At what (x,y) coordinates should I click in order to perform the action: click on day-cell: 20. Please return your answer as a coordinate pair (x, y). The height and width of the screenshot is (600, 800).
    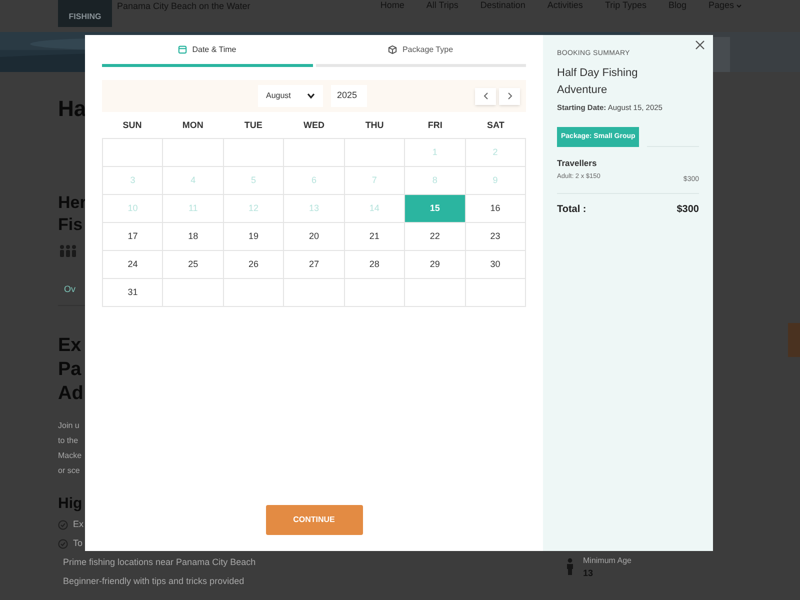
    Looking at the image, I should click on (314, 237).